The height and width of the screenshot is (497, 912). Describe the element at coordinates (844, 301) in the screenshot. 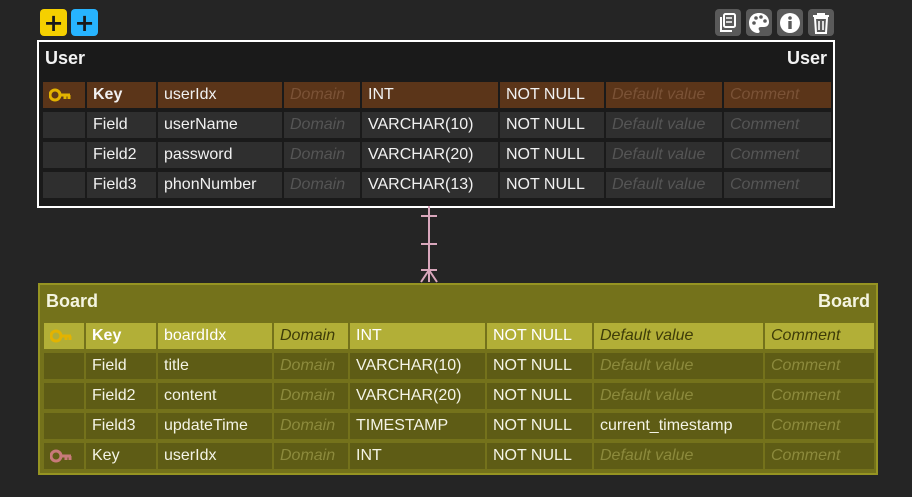

I see `table-comment: Board` at that location.